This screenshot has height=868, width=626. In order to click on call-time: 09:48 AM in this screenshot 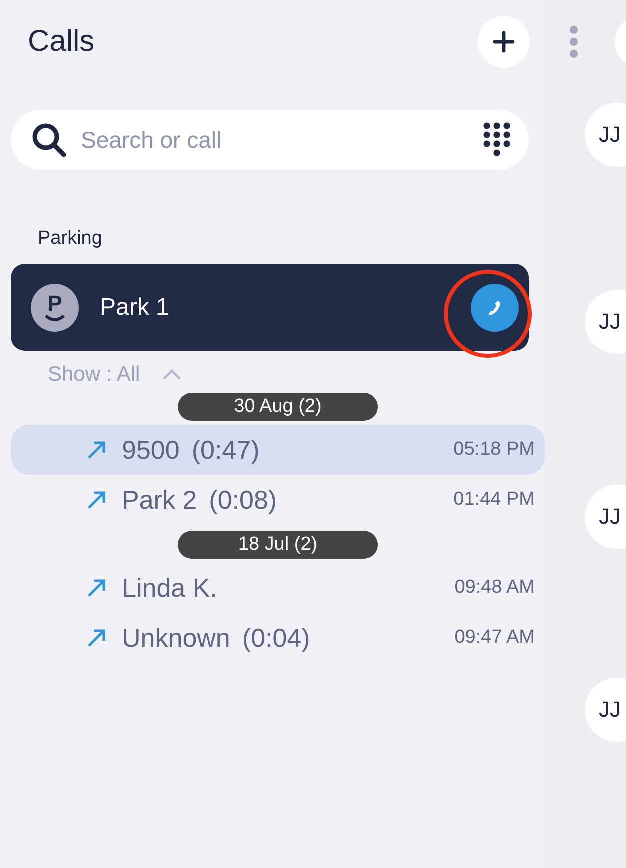, I will do `click(494, 588)`.